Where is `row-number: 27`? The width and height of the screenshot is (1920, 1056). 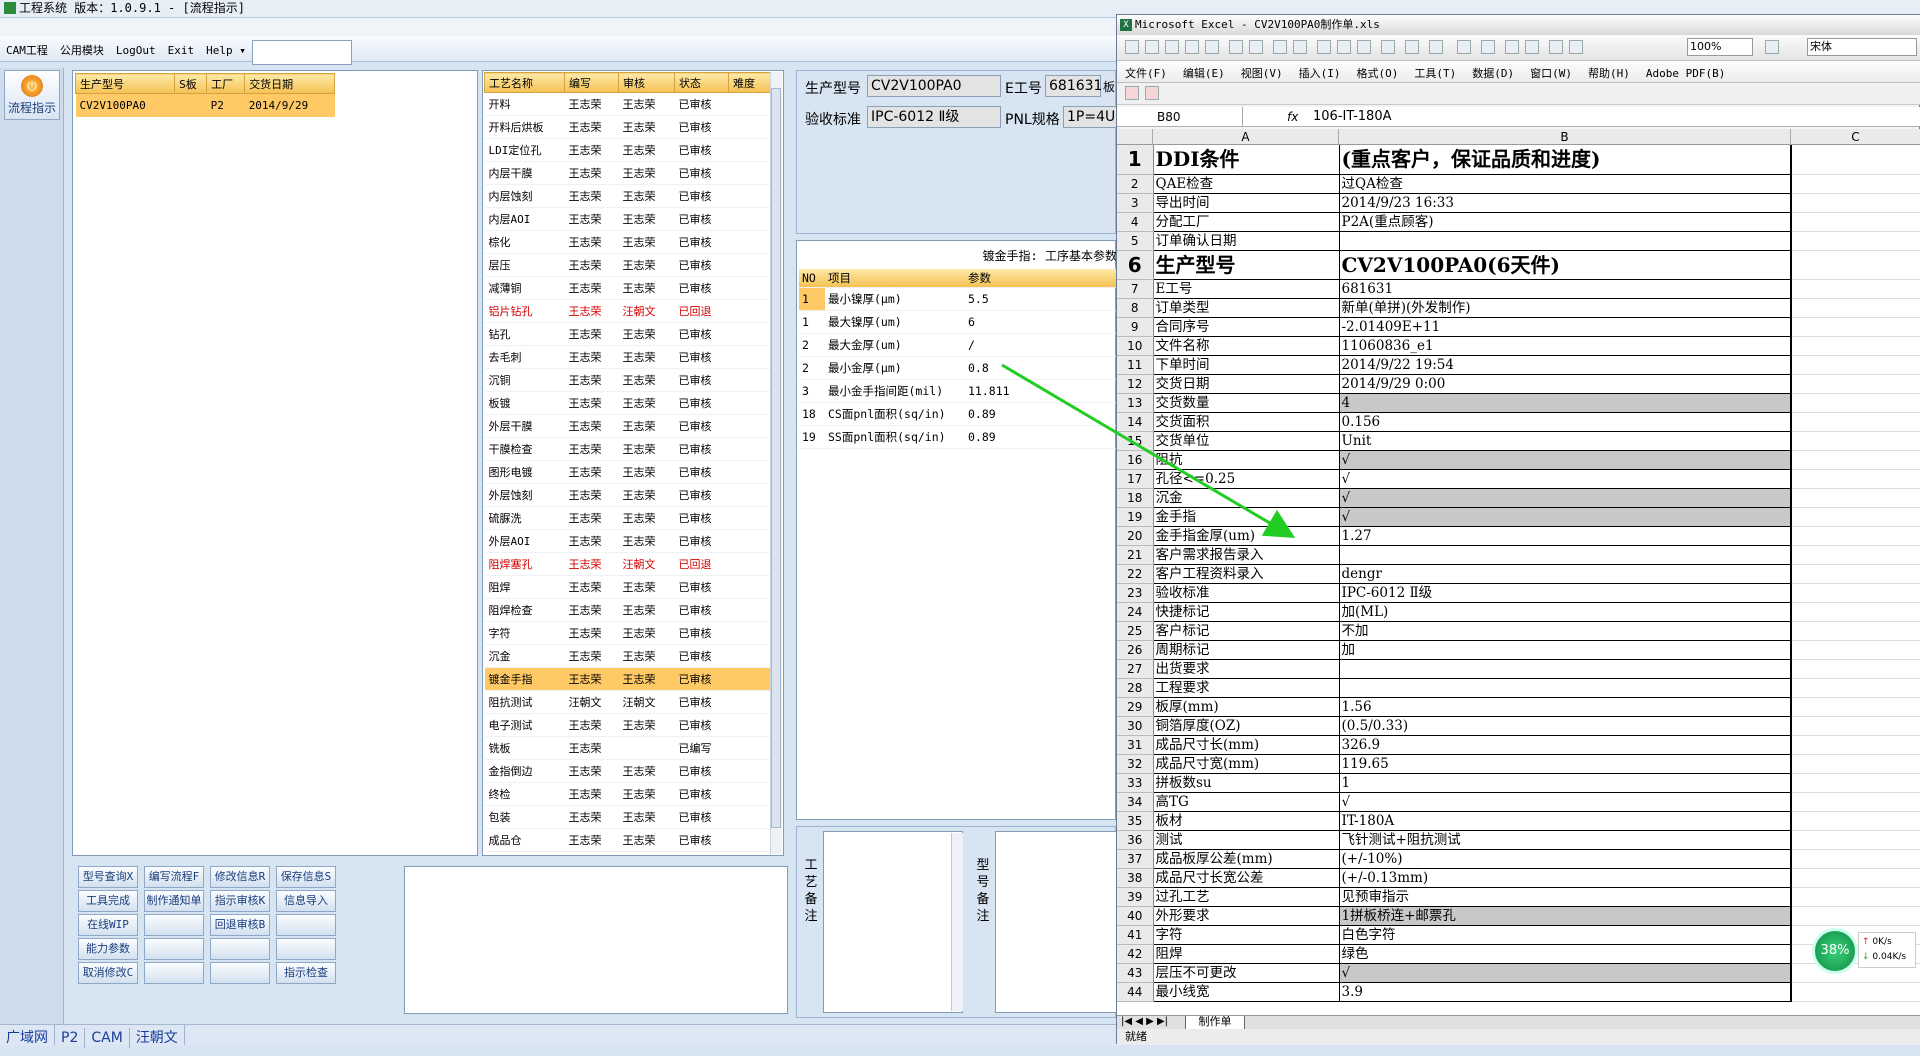 row-number: 27 is located at coordinates (1135, 669).